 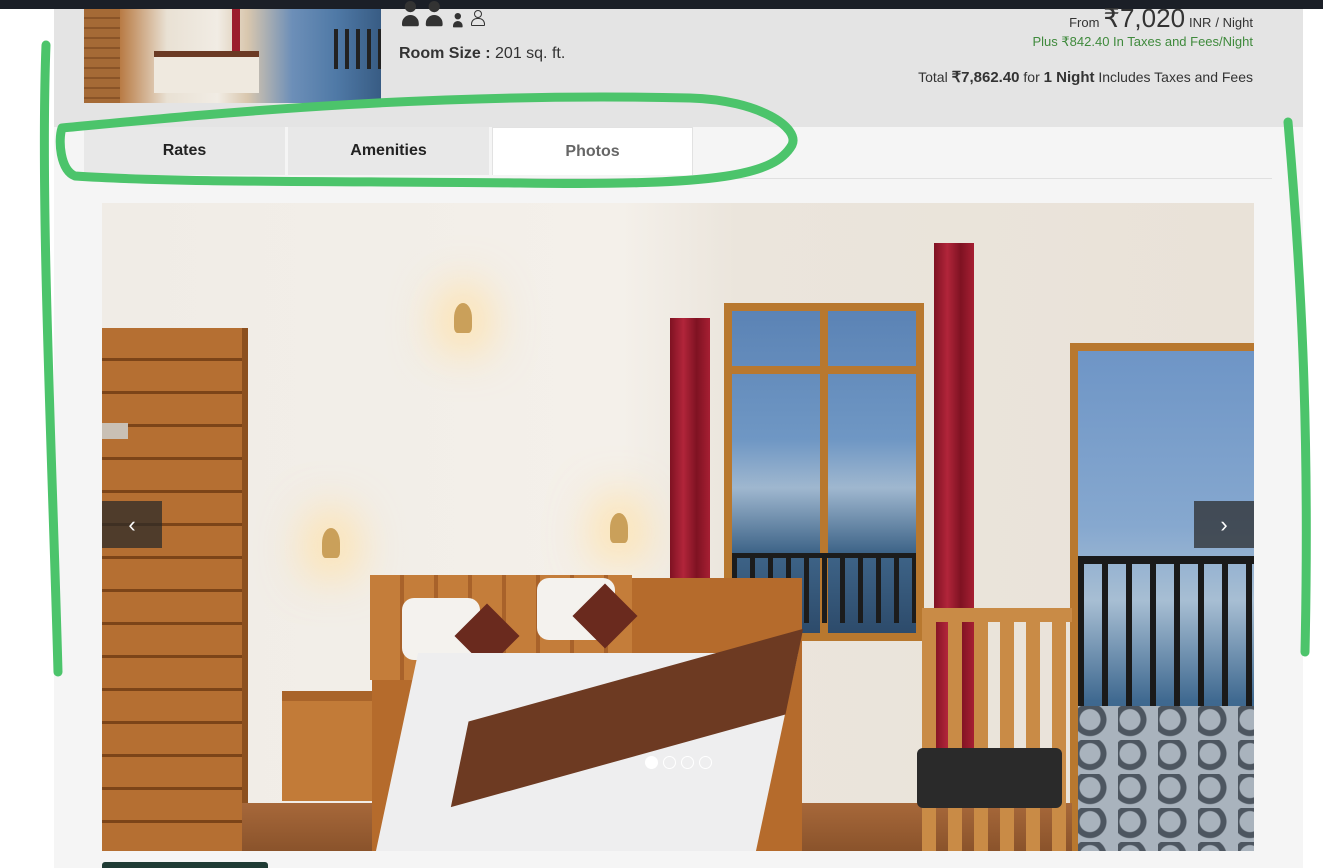 I want to click on tabs-divider, so click(x=678, y=178).